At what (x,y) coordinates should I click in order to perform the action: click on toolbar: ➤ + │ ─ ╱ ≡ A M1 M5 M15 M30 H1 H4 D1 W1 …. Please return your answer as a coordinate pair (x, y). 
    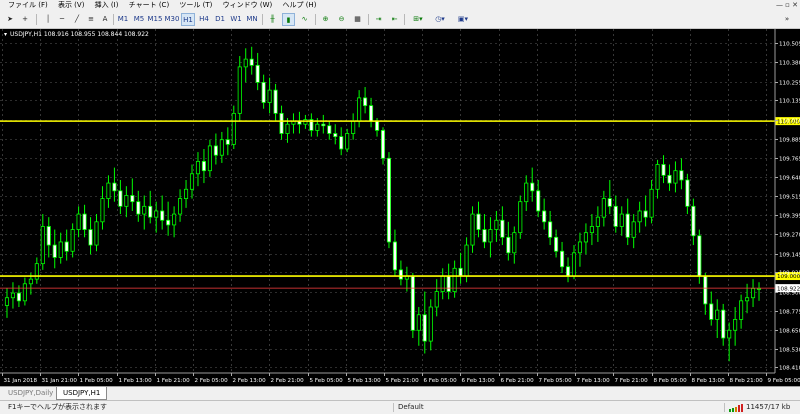
    Looking at the image, I should click on (400, 20).